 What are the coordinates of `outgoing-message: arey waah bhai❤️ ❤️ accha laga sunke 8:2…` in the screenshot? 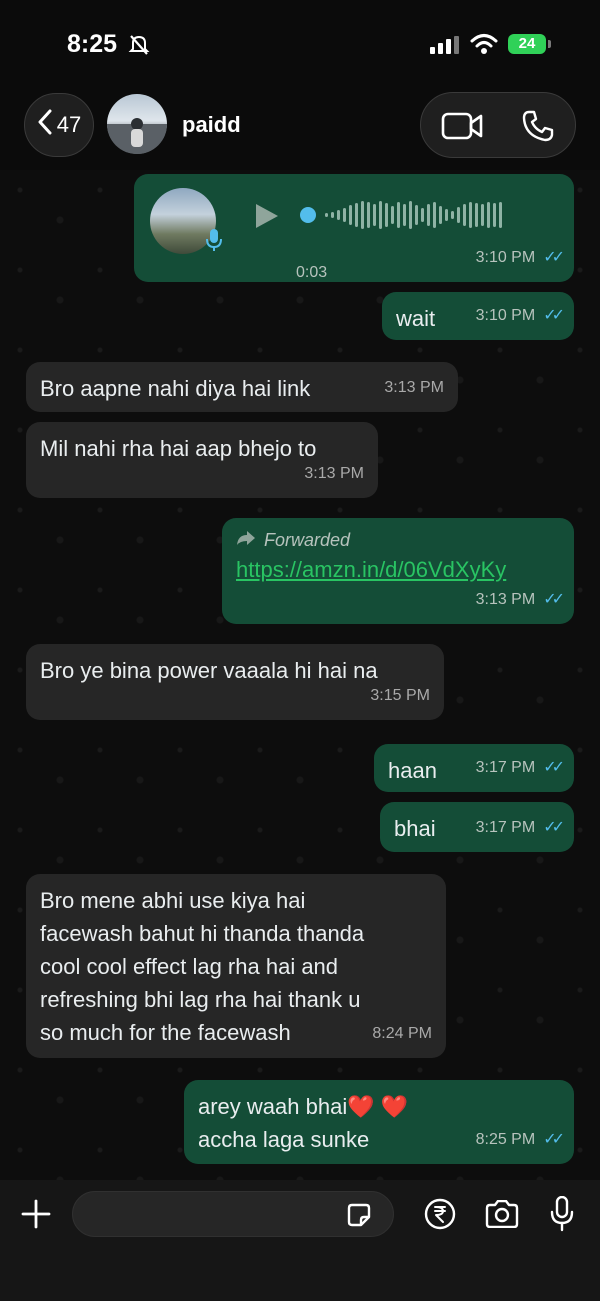 It's located at (379, 1122).